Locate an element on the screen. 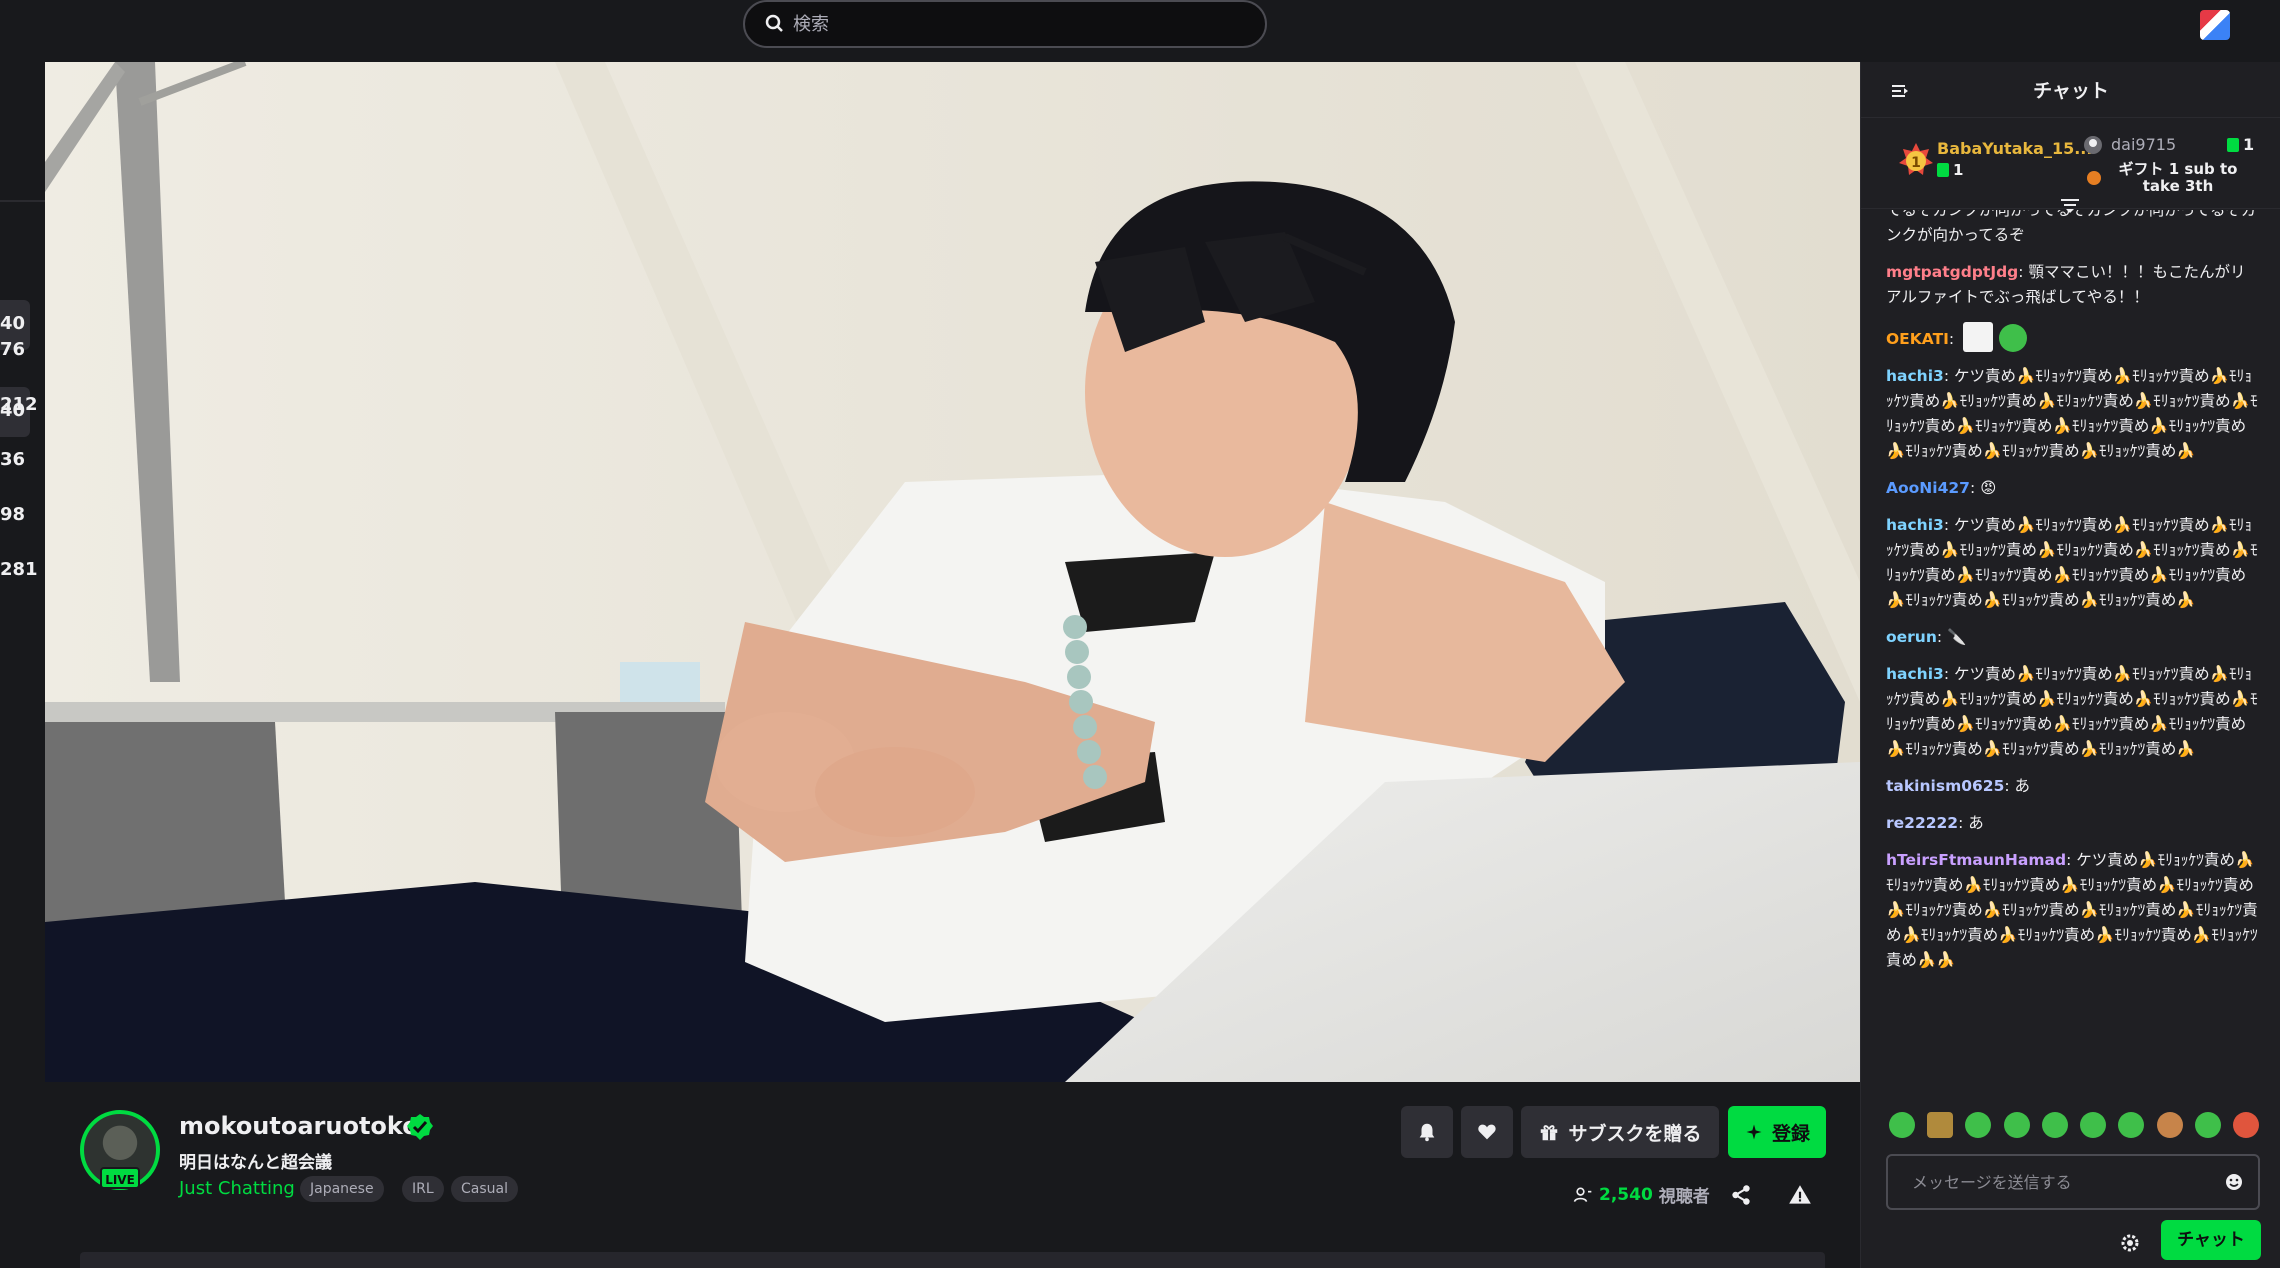  category-link: Just Chatting is located at coordinates (237, 1188).